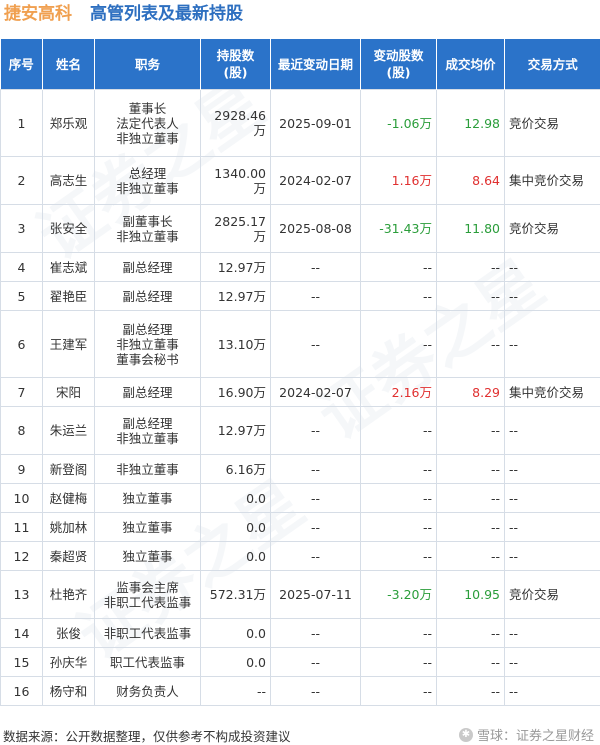 Image resolution: width=600 pixels, height=745 pixels. What do you see at coordinates (535, 734) in the screenshot?
I see `brand-text: 雪球：证券之星财经` at bounding box center [535, 734].